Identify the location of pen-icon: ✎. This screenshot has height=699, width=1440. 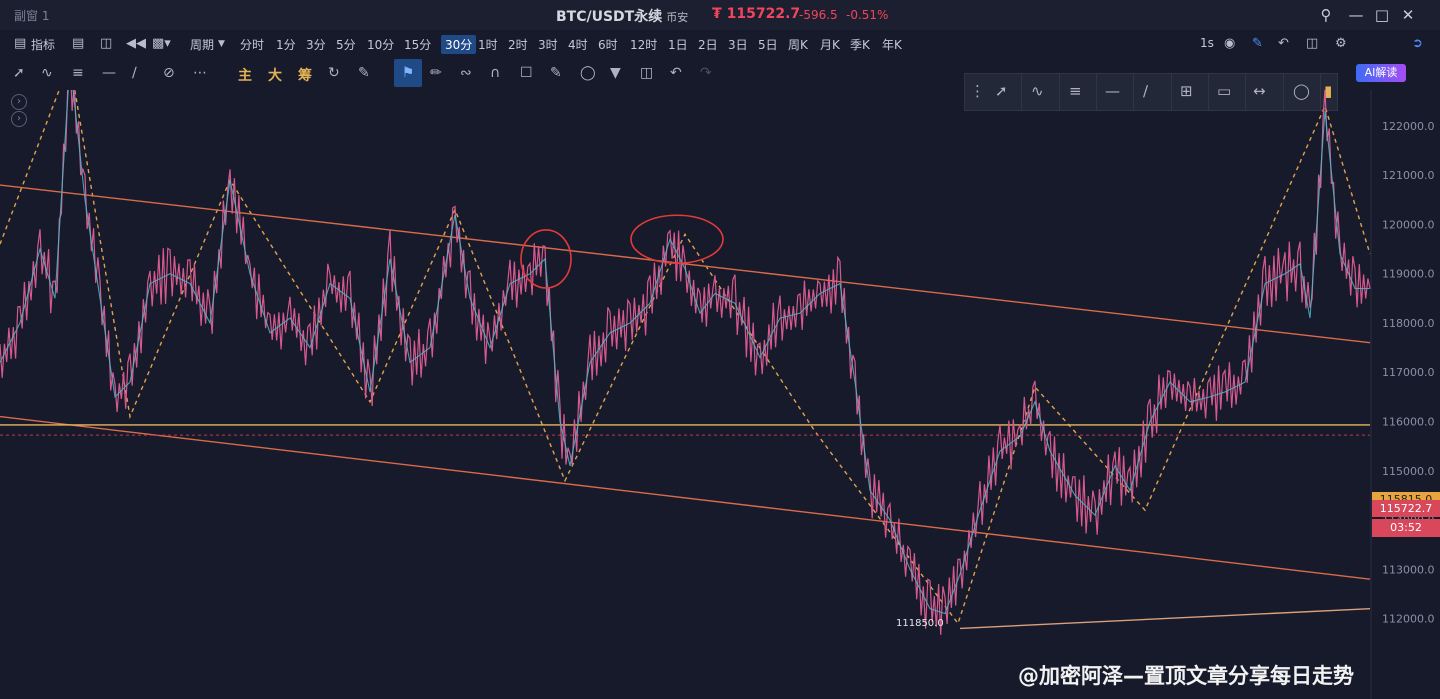
(1257, 43).